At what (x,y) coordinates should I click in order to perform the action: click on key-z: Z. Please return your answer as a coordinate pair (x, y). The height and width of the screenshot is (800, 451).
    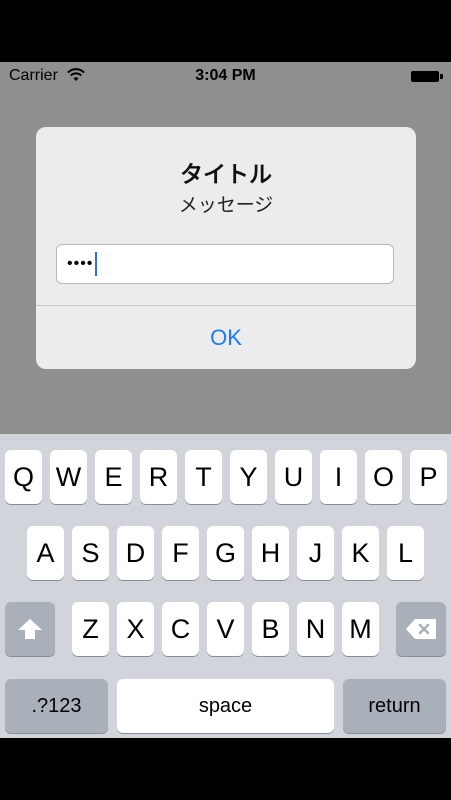
    Looking at the image, I should click on (90, 629).